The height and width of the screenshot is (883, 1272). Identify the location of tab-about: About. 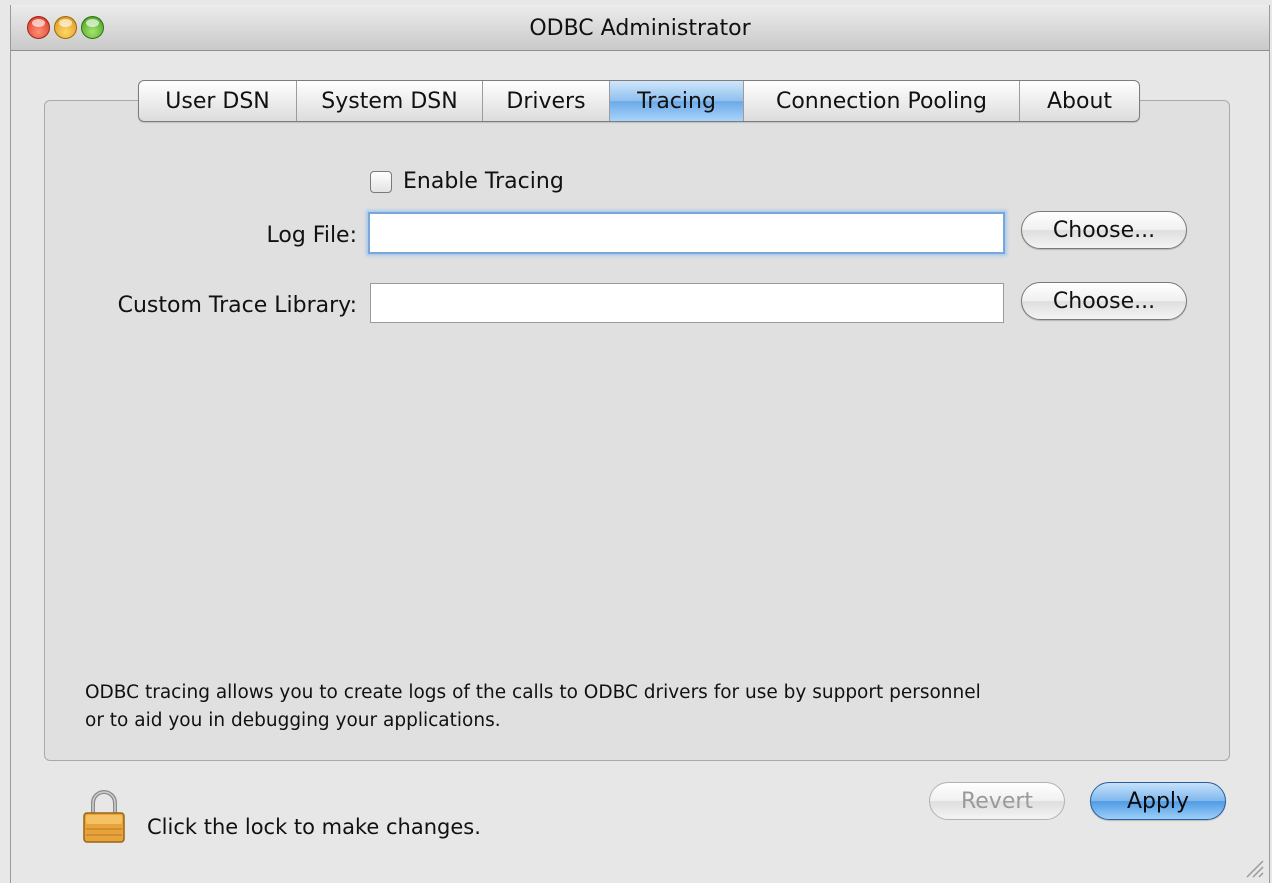
(1079, 101).